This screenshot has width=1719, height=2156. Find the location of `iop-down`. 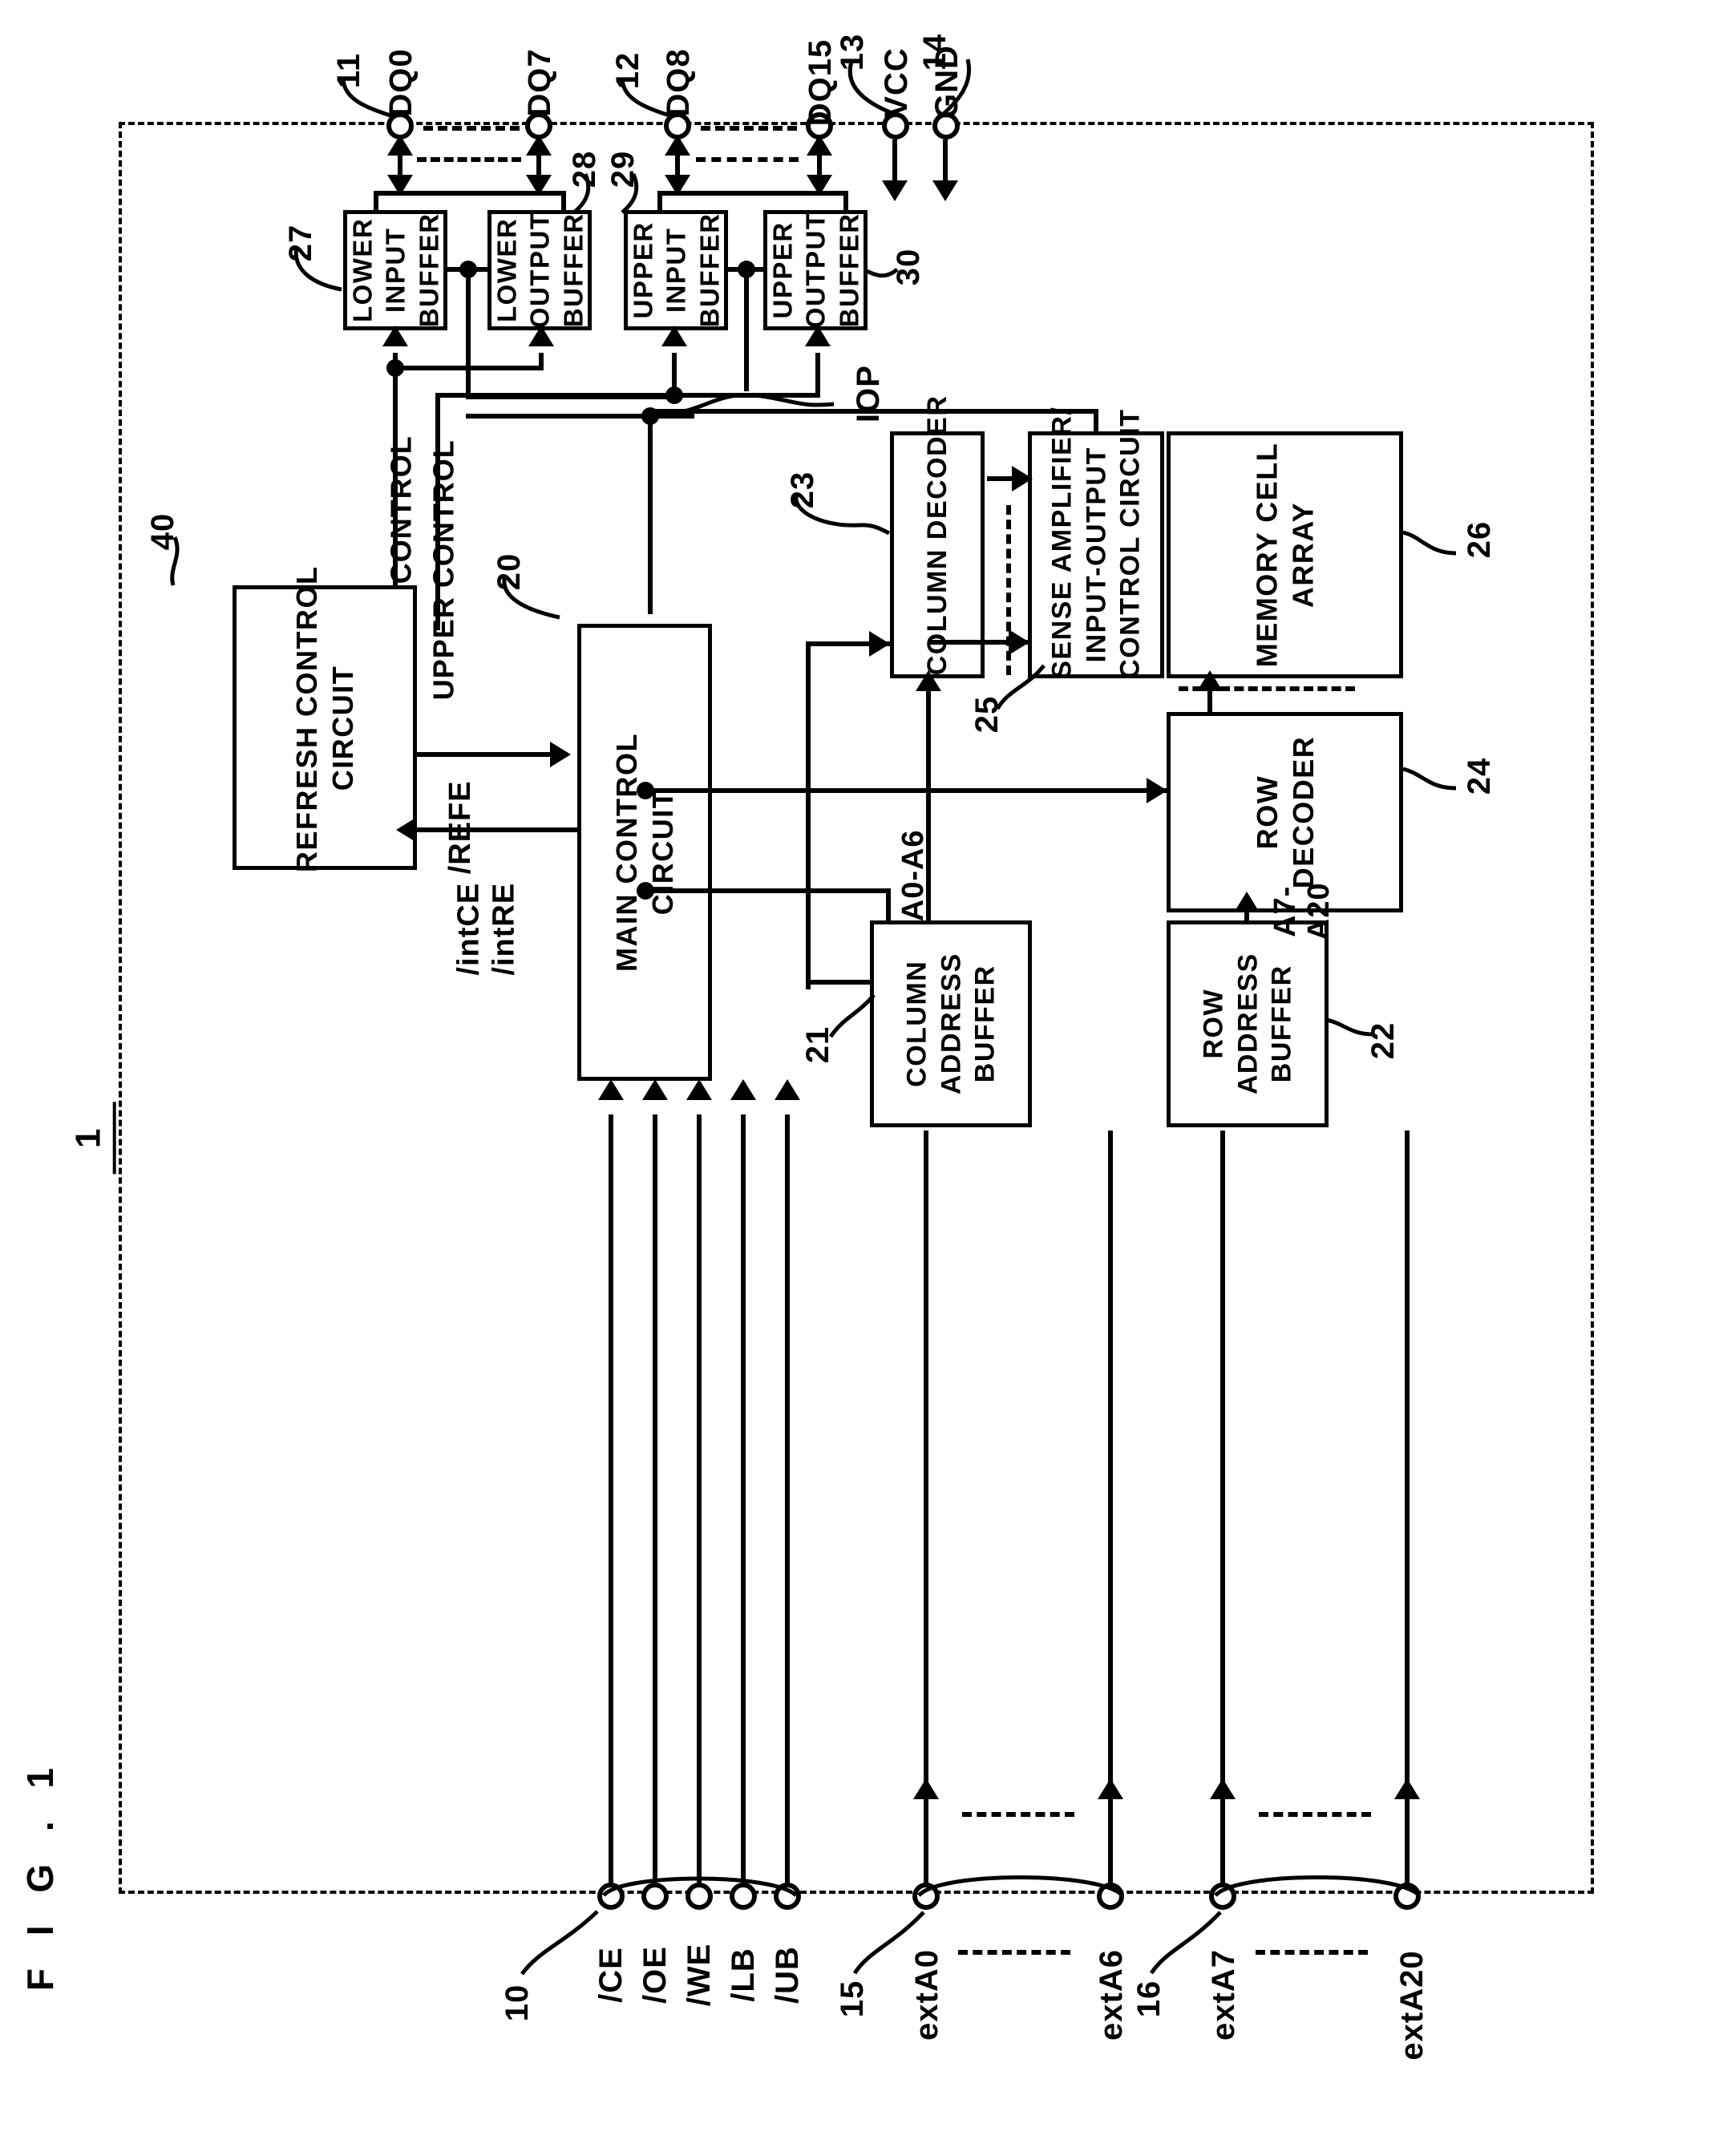

iop-down is located at coordinates (651, 514).